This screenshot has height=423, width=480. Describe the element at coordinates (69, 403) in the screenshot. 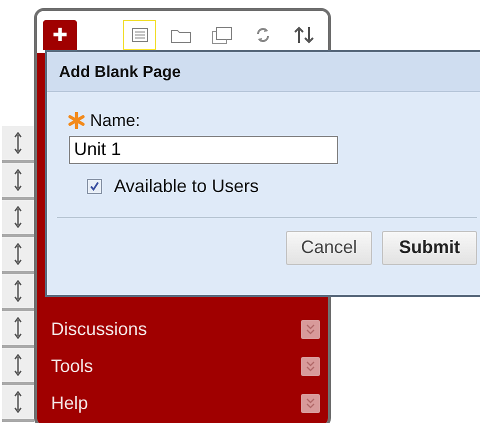

I see `menu-item: Help` at that location.